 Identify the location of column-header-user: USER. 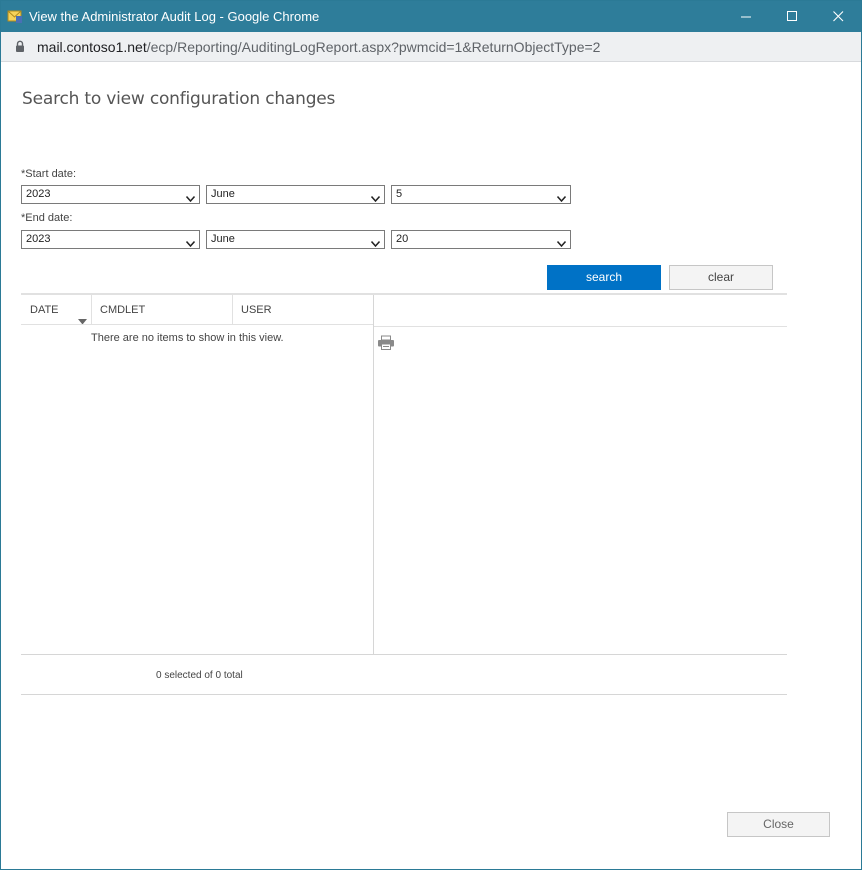
(306, 310).